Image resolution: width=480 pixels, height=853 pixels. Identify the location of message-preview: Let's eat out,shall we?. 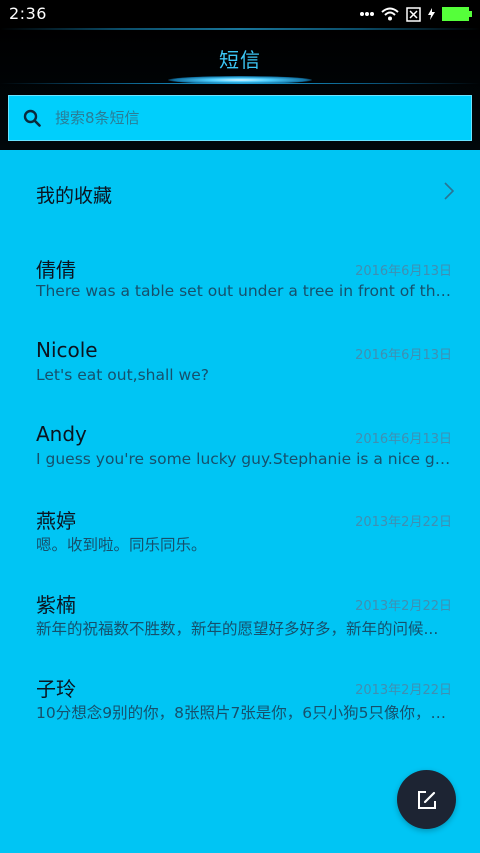
(122, 375).